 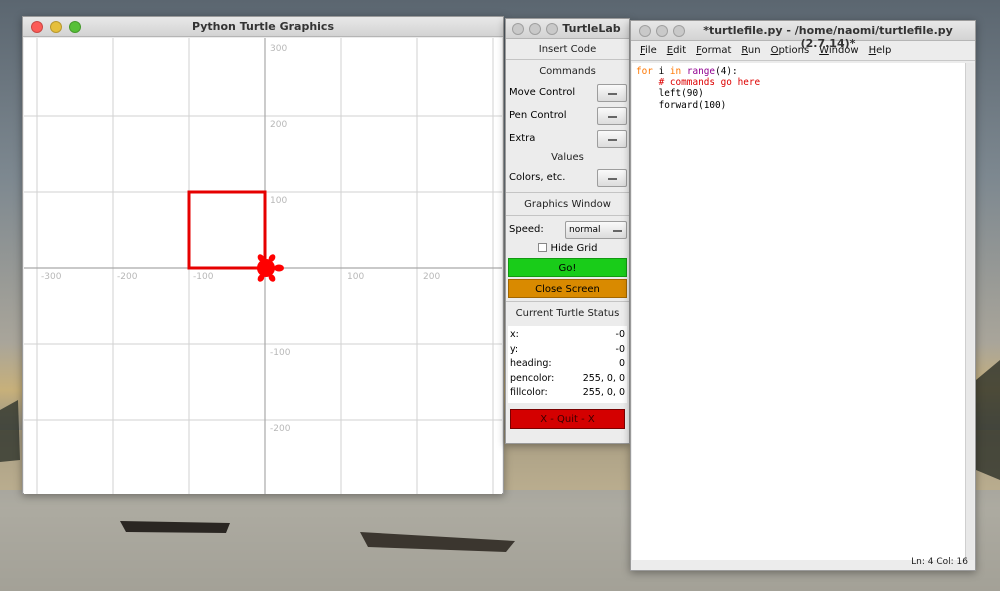 I want to click on y-tick-label: 300, so click(x=278, y=49).